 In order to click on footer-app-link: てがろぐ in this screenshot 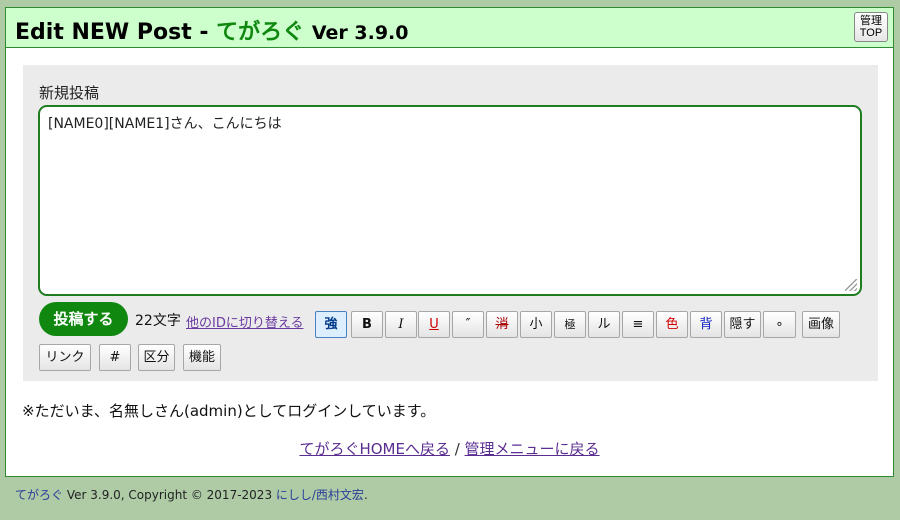, I will do `click(39, 495)`.